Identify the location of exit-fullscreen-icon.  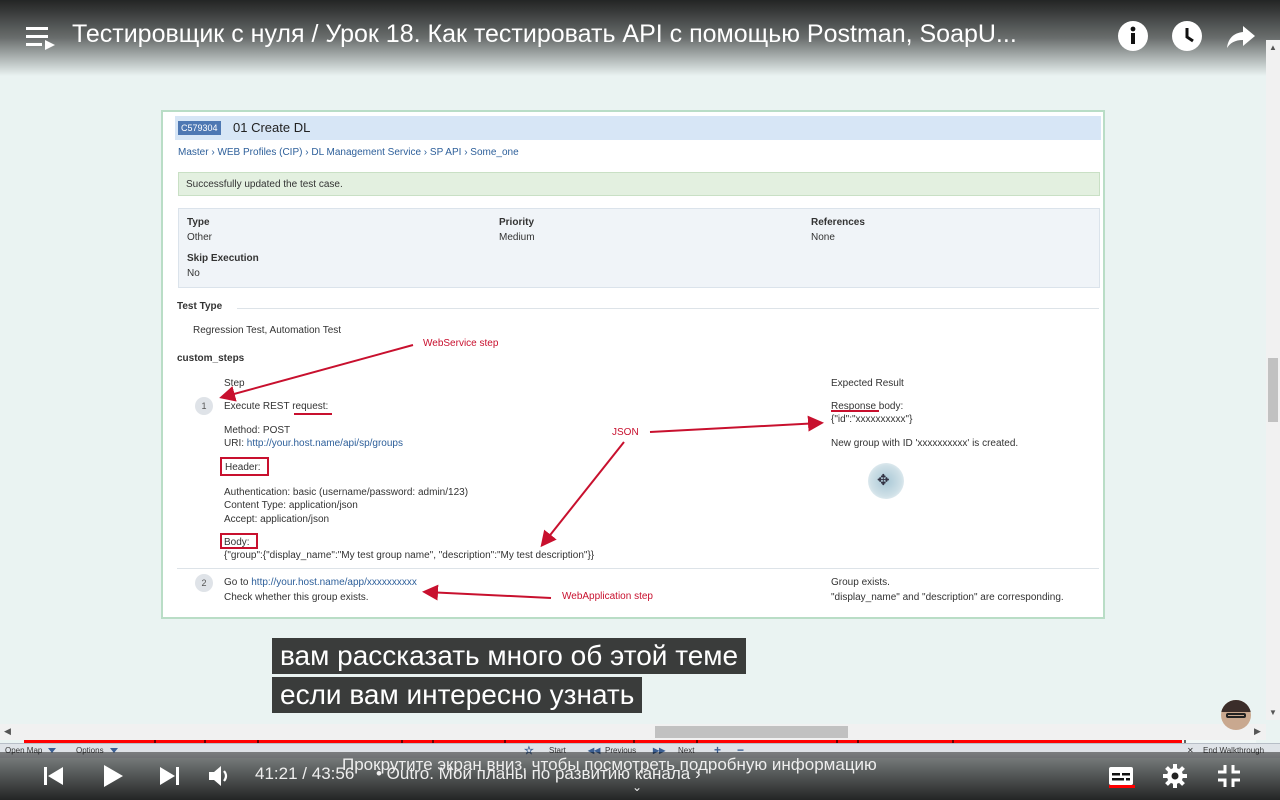
(1229, 776).